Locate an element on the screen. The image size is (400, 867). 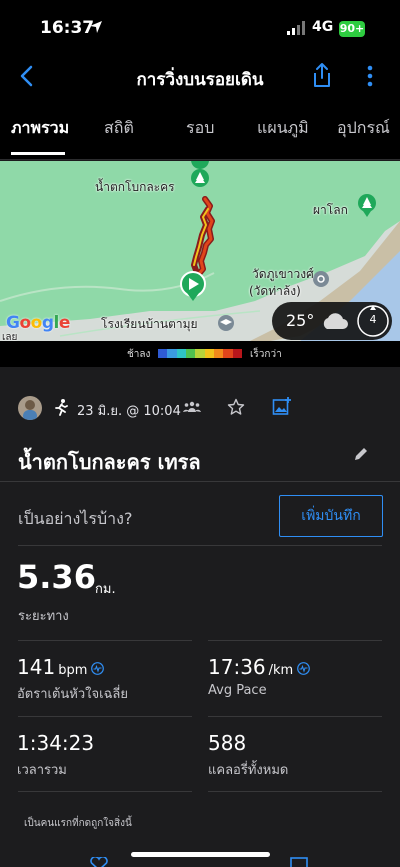
pace-label: Avg Pace is located at coordinates (237, 690).